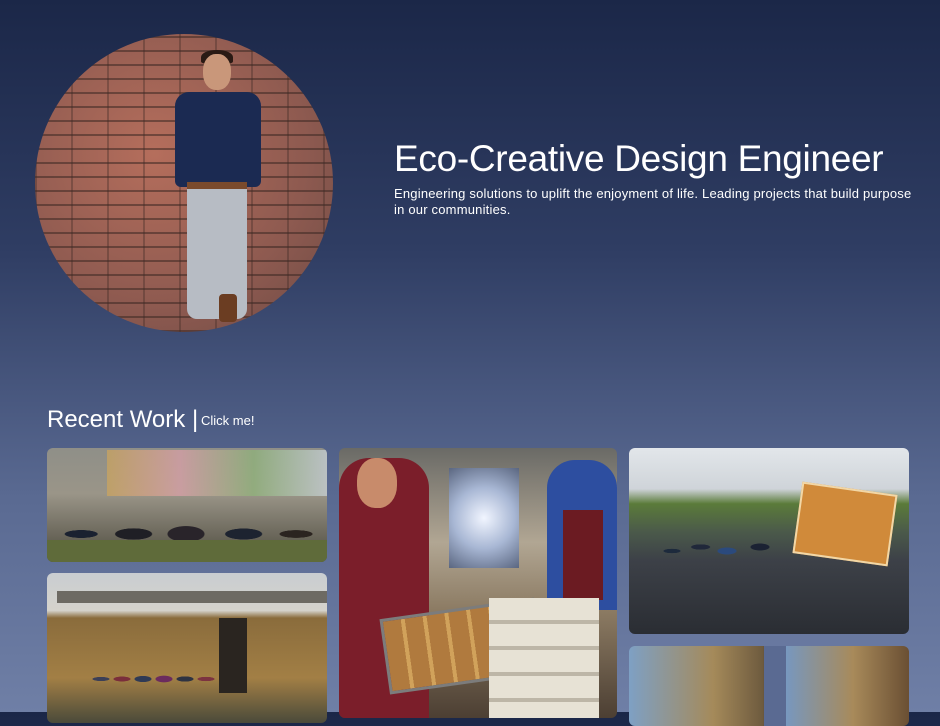 Image resolution: width=940 pixels, height=726 pixels. What do you see at coordinates (582, 535) in the screenshot?
I see `cook-right` at bounding box center [582, 535].